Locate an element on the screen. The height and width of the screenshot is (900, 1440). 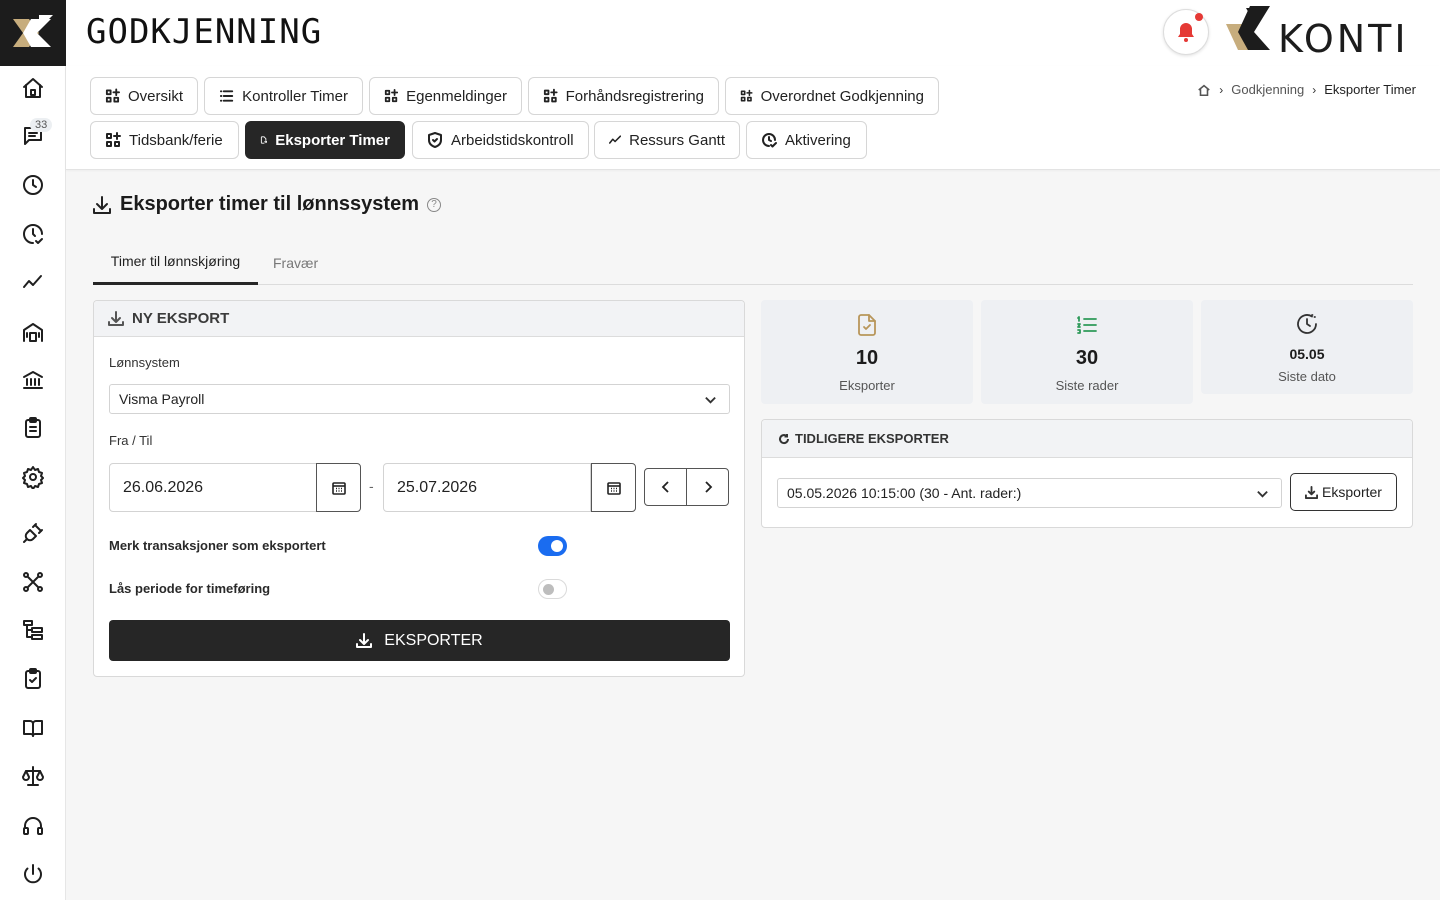
tab-arbeidstidskontroll: Arbeidstidskontroll is located at coordinates (500, 140).